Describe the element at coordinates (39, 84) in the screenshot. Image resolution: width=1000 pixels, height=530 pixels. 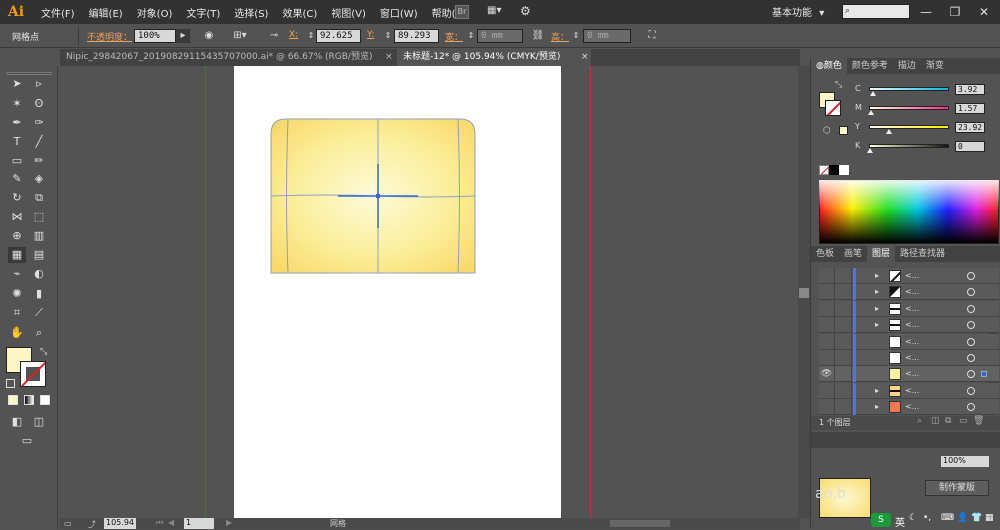
I see `direct-selection-tool-icon: ▹` at that location.